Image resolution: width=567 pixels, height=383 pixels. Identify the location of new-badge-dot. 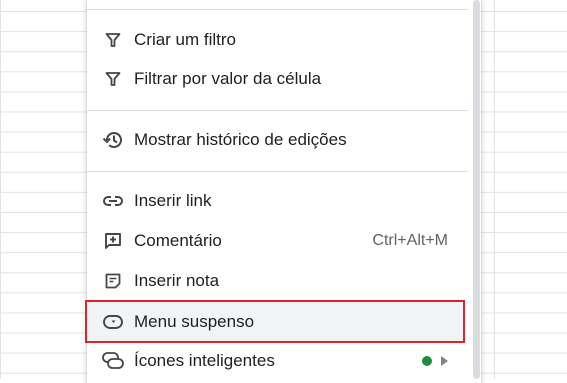
(427, 361).